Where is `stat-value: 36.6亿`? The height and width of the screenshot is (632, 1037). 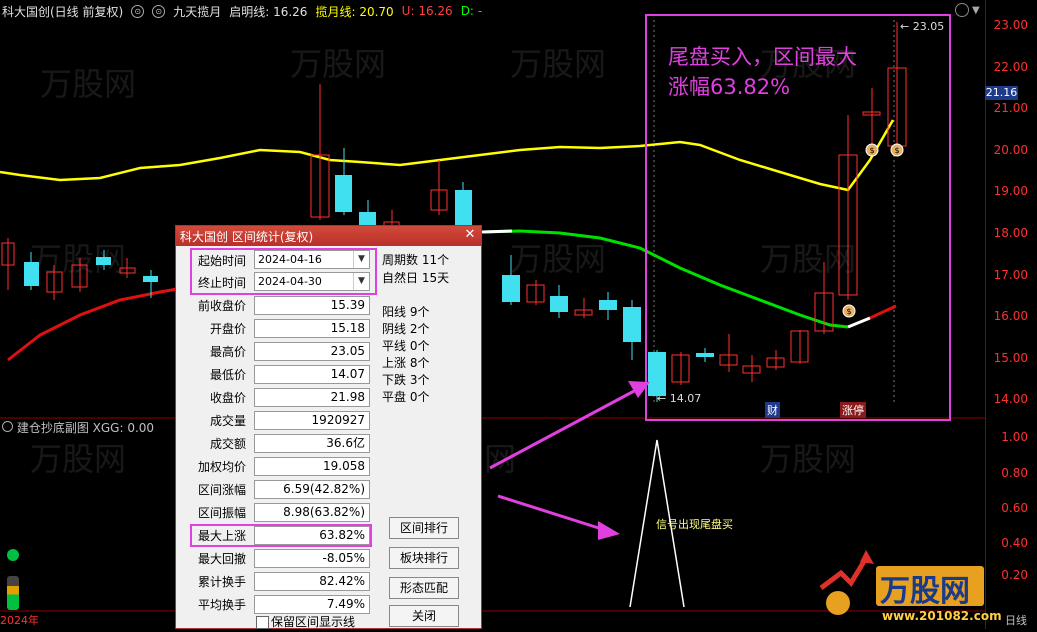 stat-value: 36.6亿 is located at coordinates (312, 443).